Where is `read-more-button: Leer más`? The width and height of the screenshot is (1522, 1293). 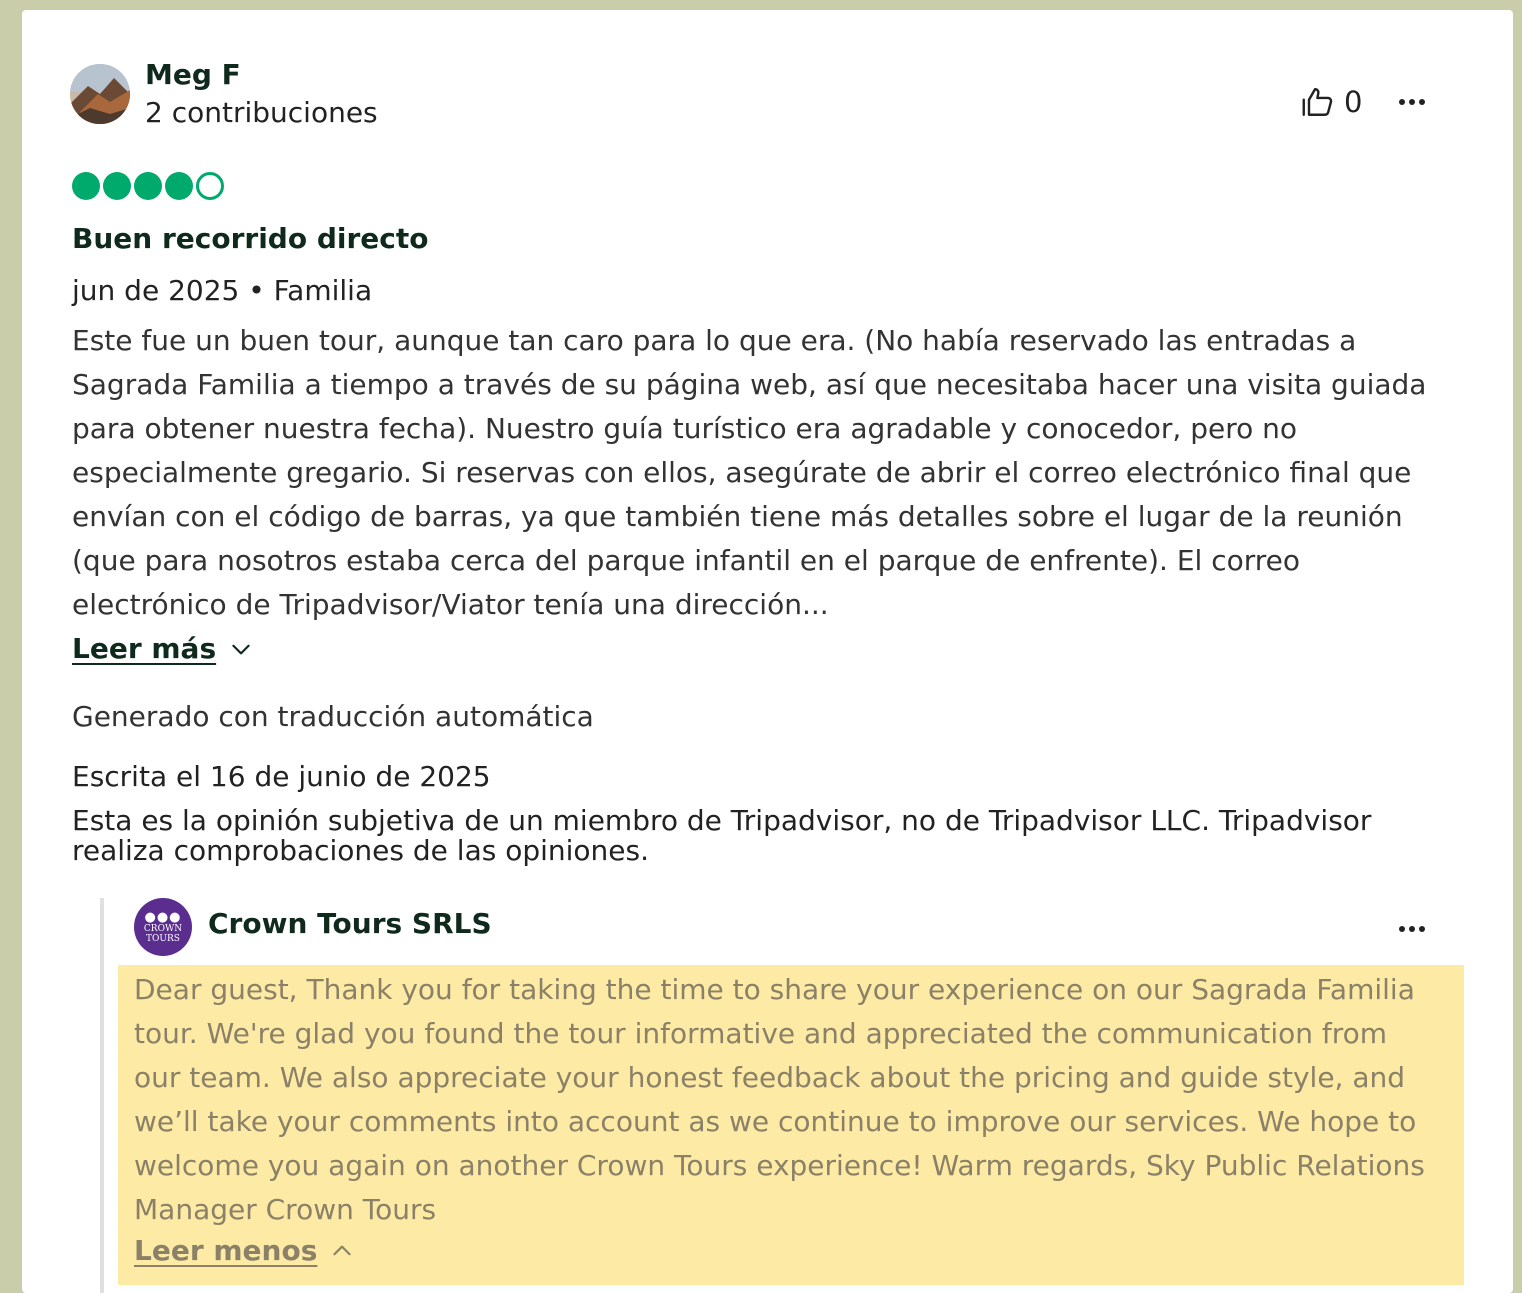 read-more-button: Leer más is located at coordinates (163, 648).